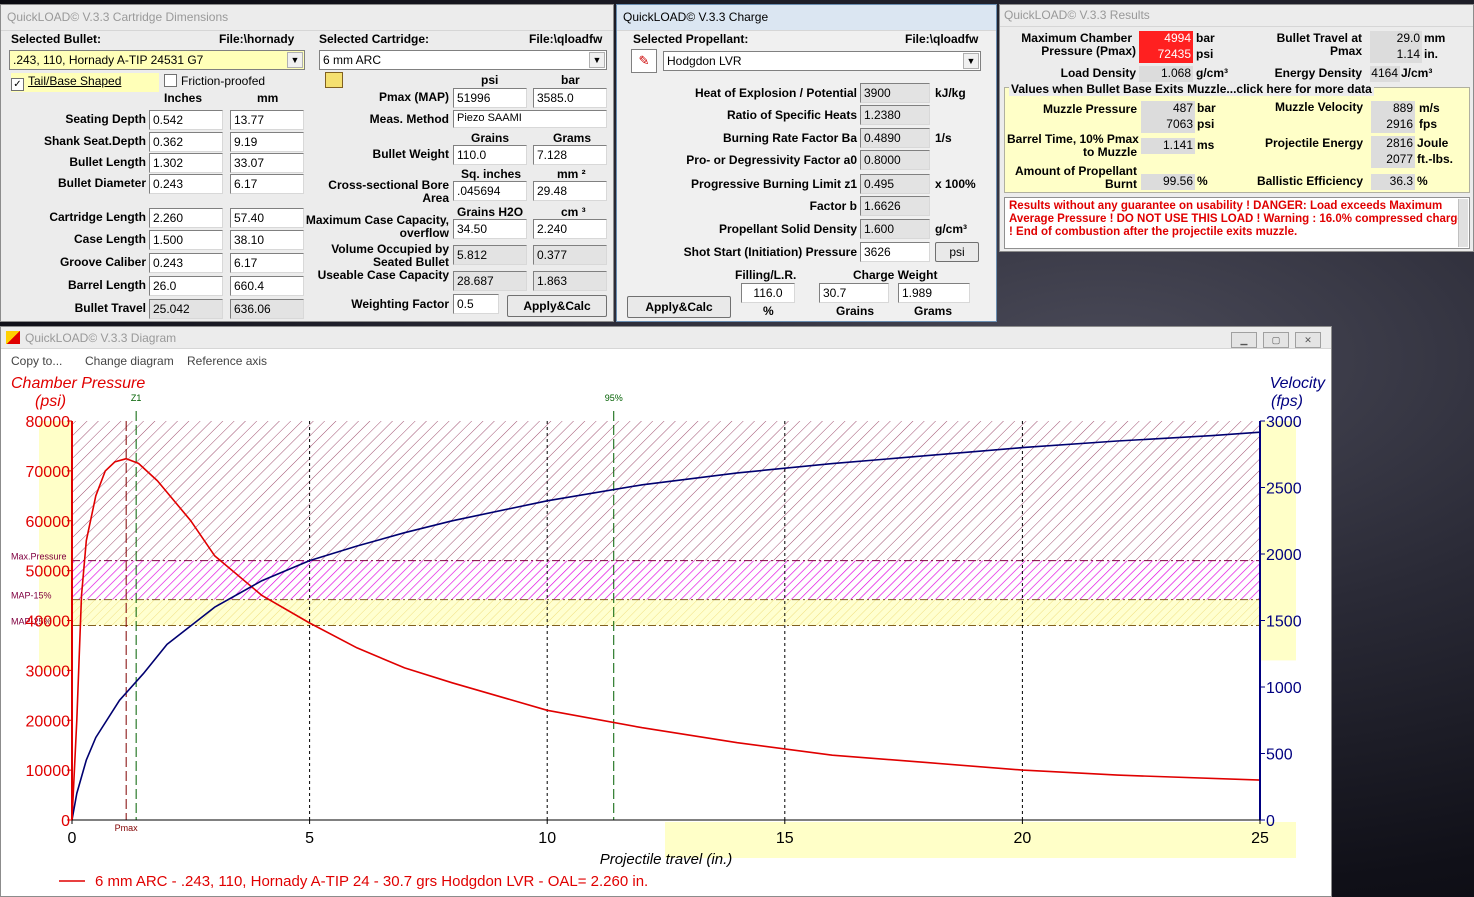  I want to click on marker-label: Z1, so click(136, 398).